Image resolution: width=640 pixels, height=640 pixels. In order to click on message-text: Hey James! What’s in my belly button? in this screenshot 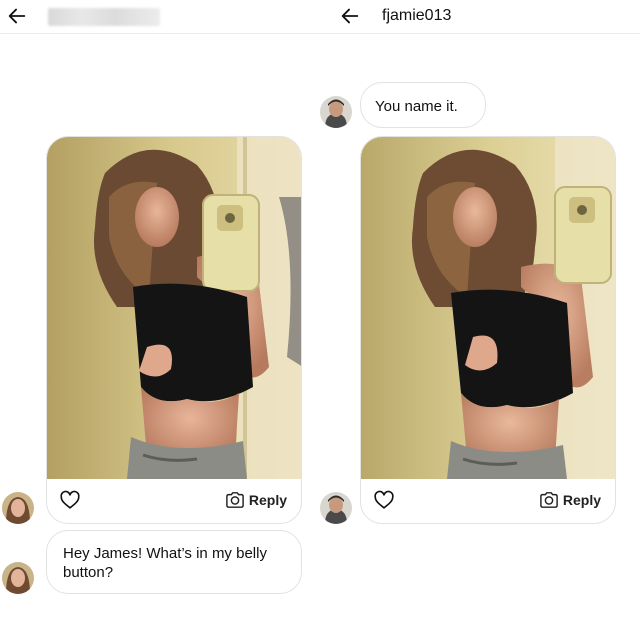, I will do `click(165, 563)`.